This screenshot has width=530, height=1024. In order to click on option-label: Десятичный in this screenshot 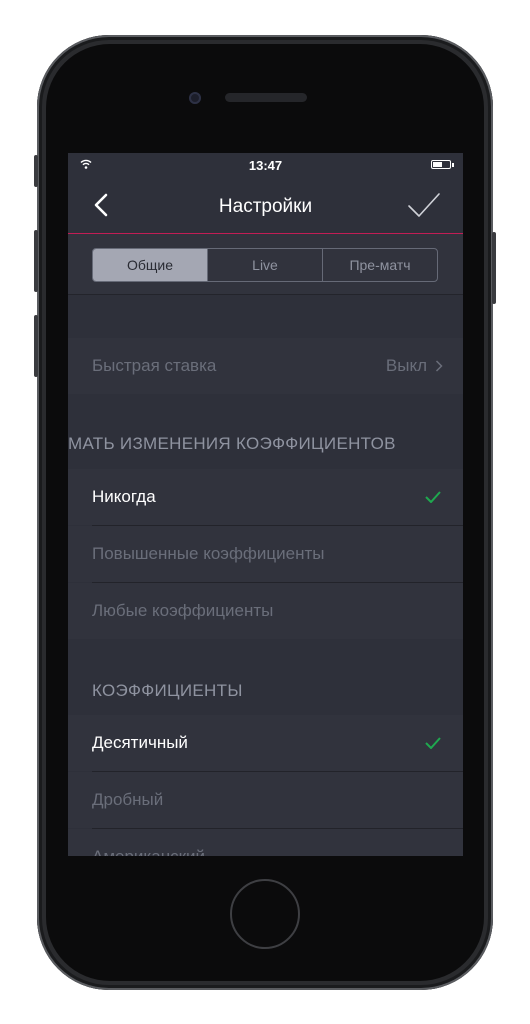, I will do `click(140, 742)`.